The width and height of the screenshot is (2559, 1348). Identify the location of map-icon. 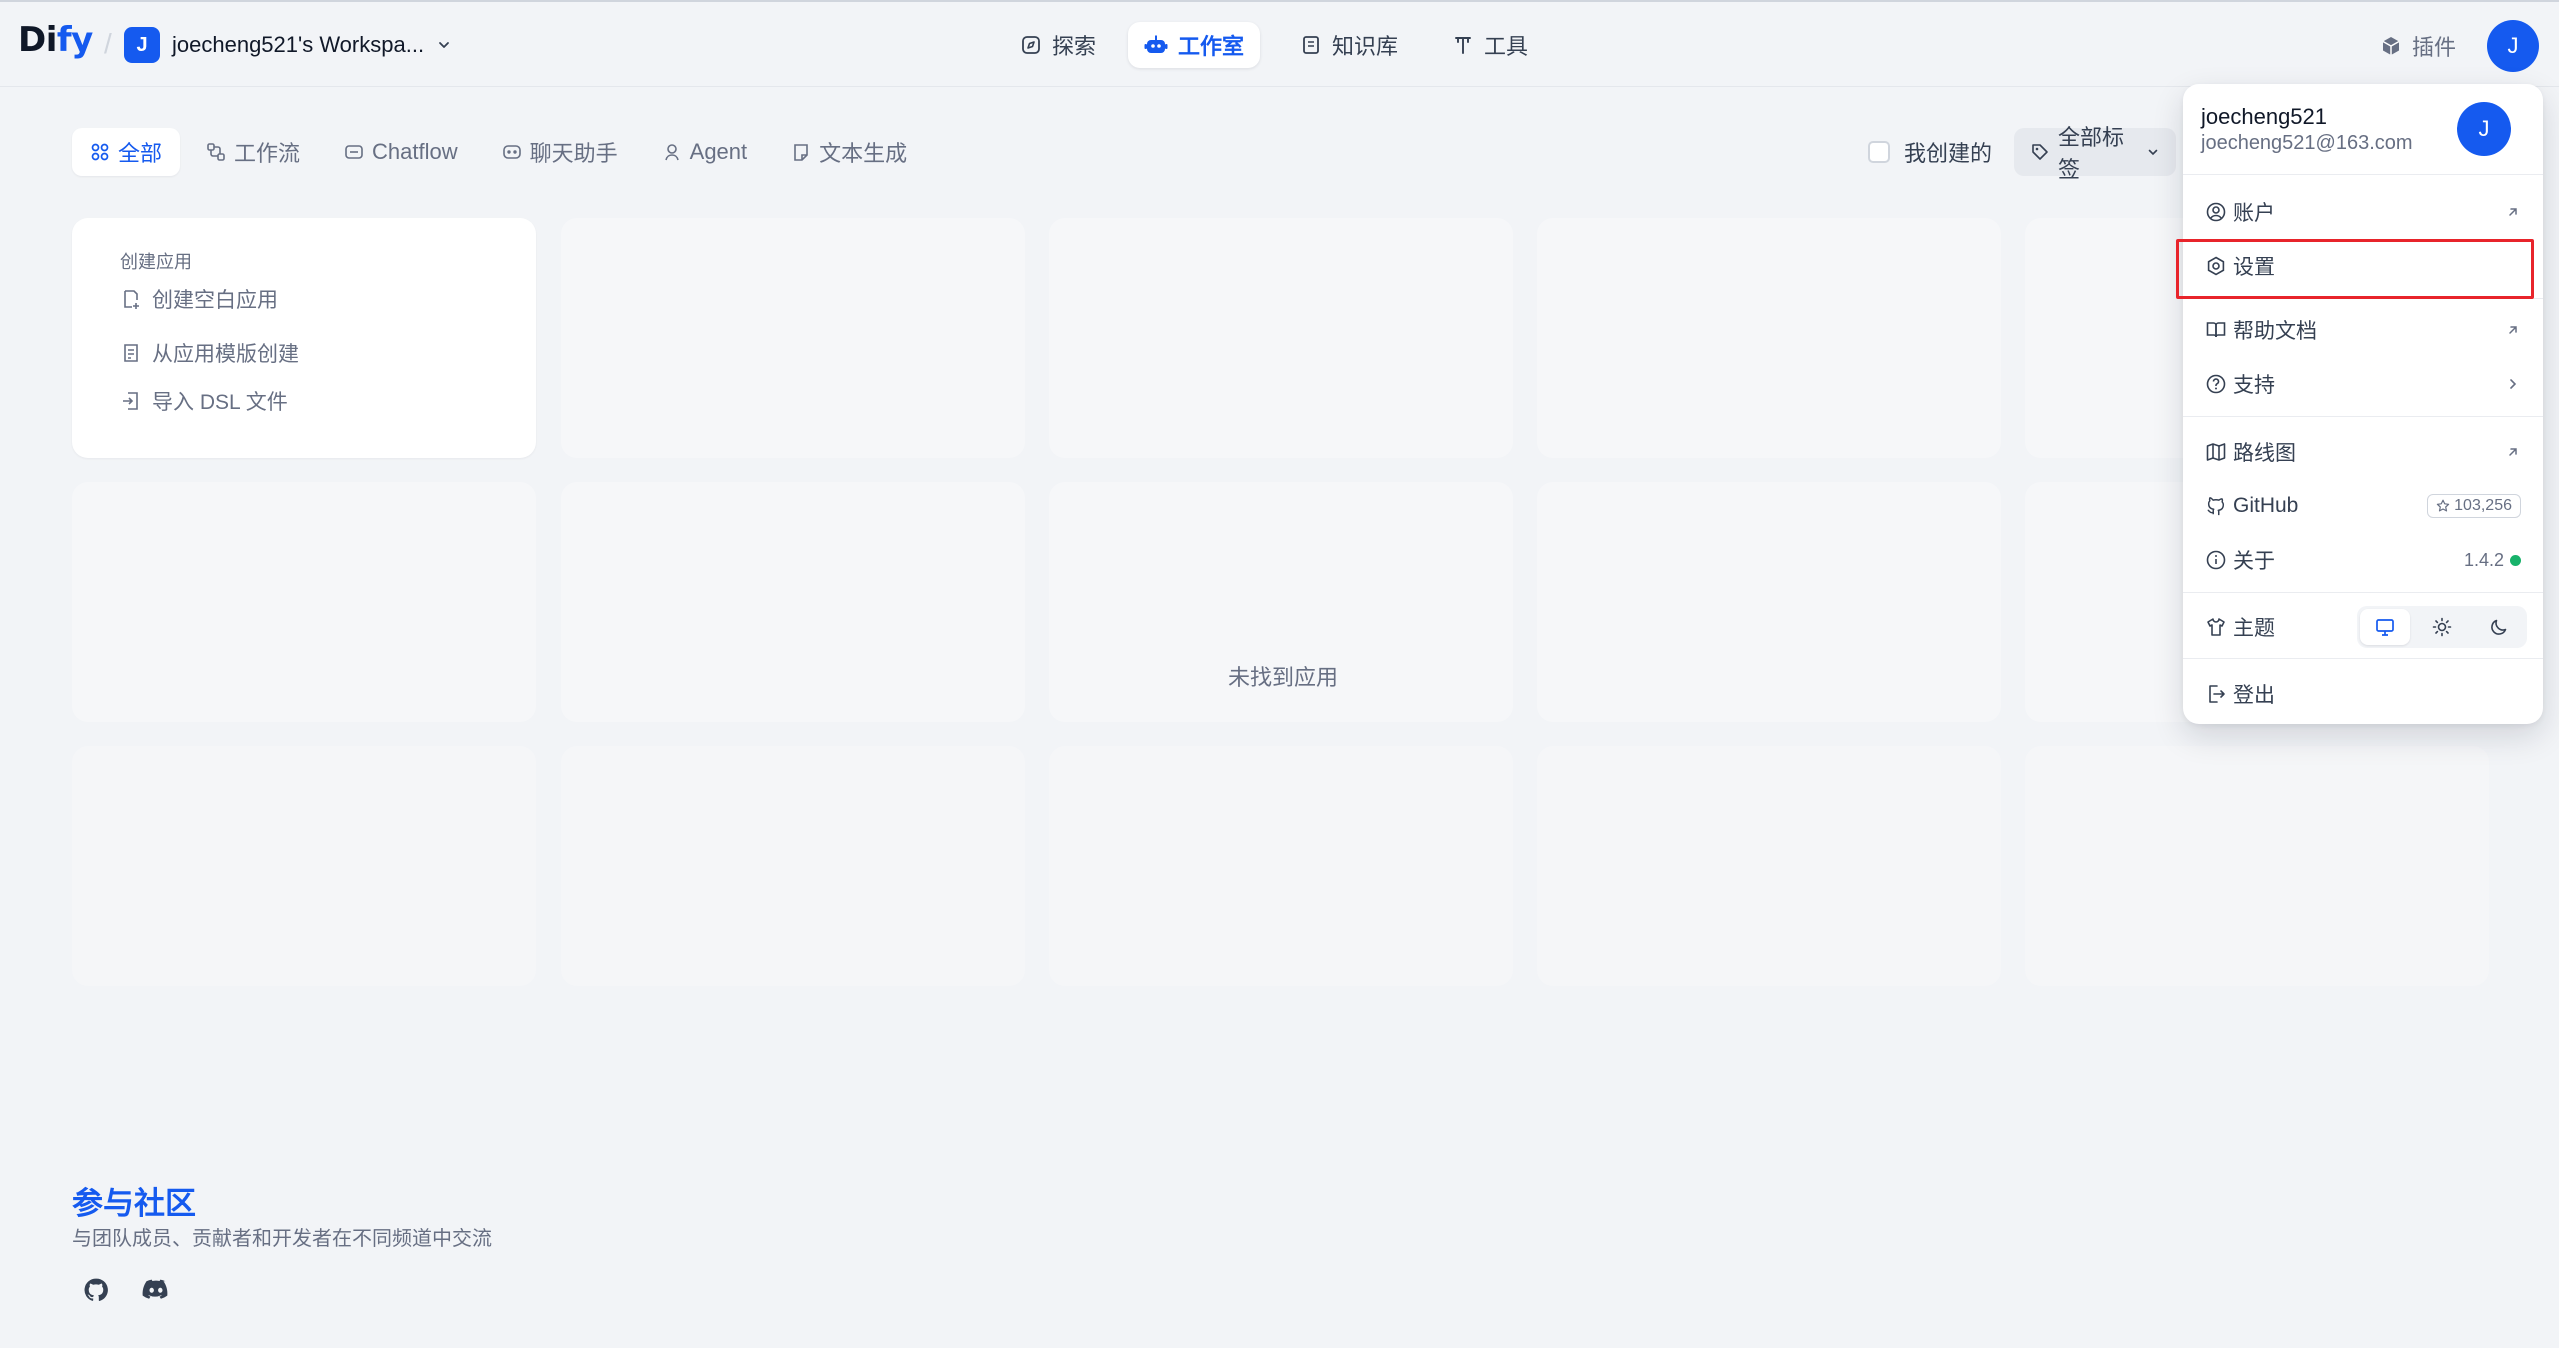
(2216, 452).